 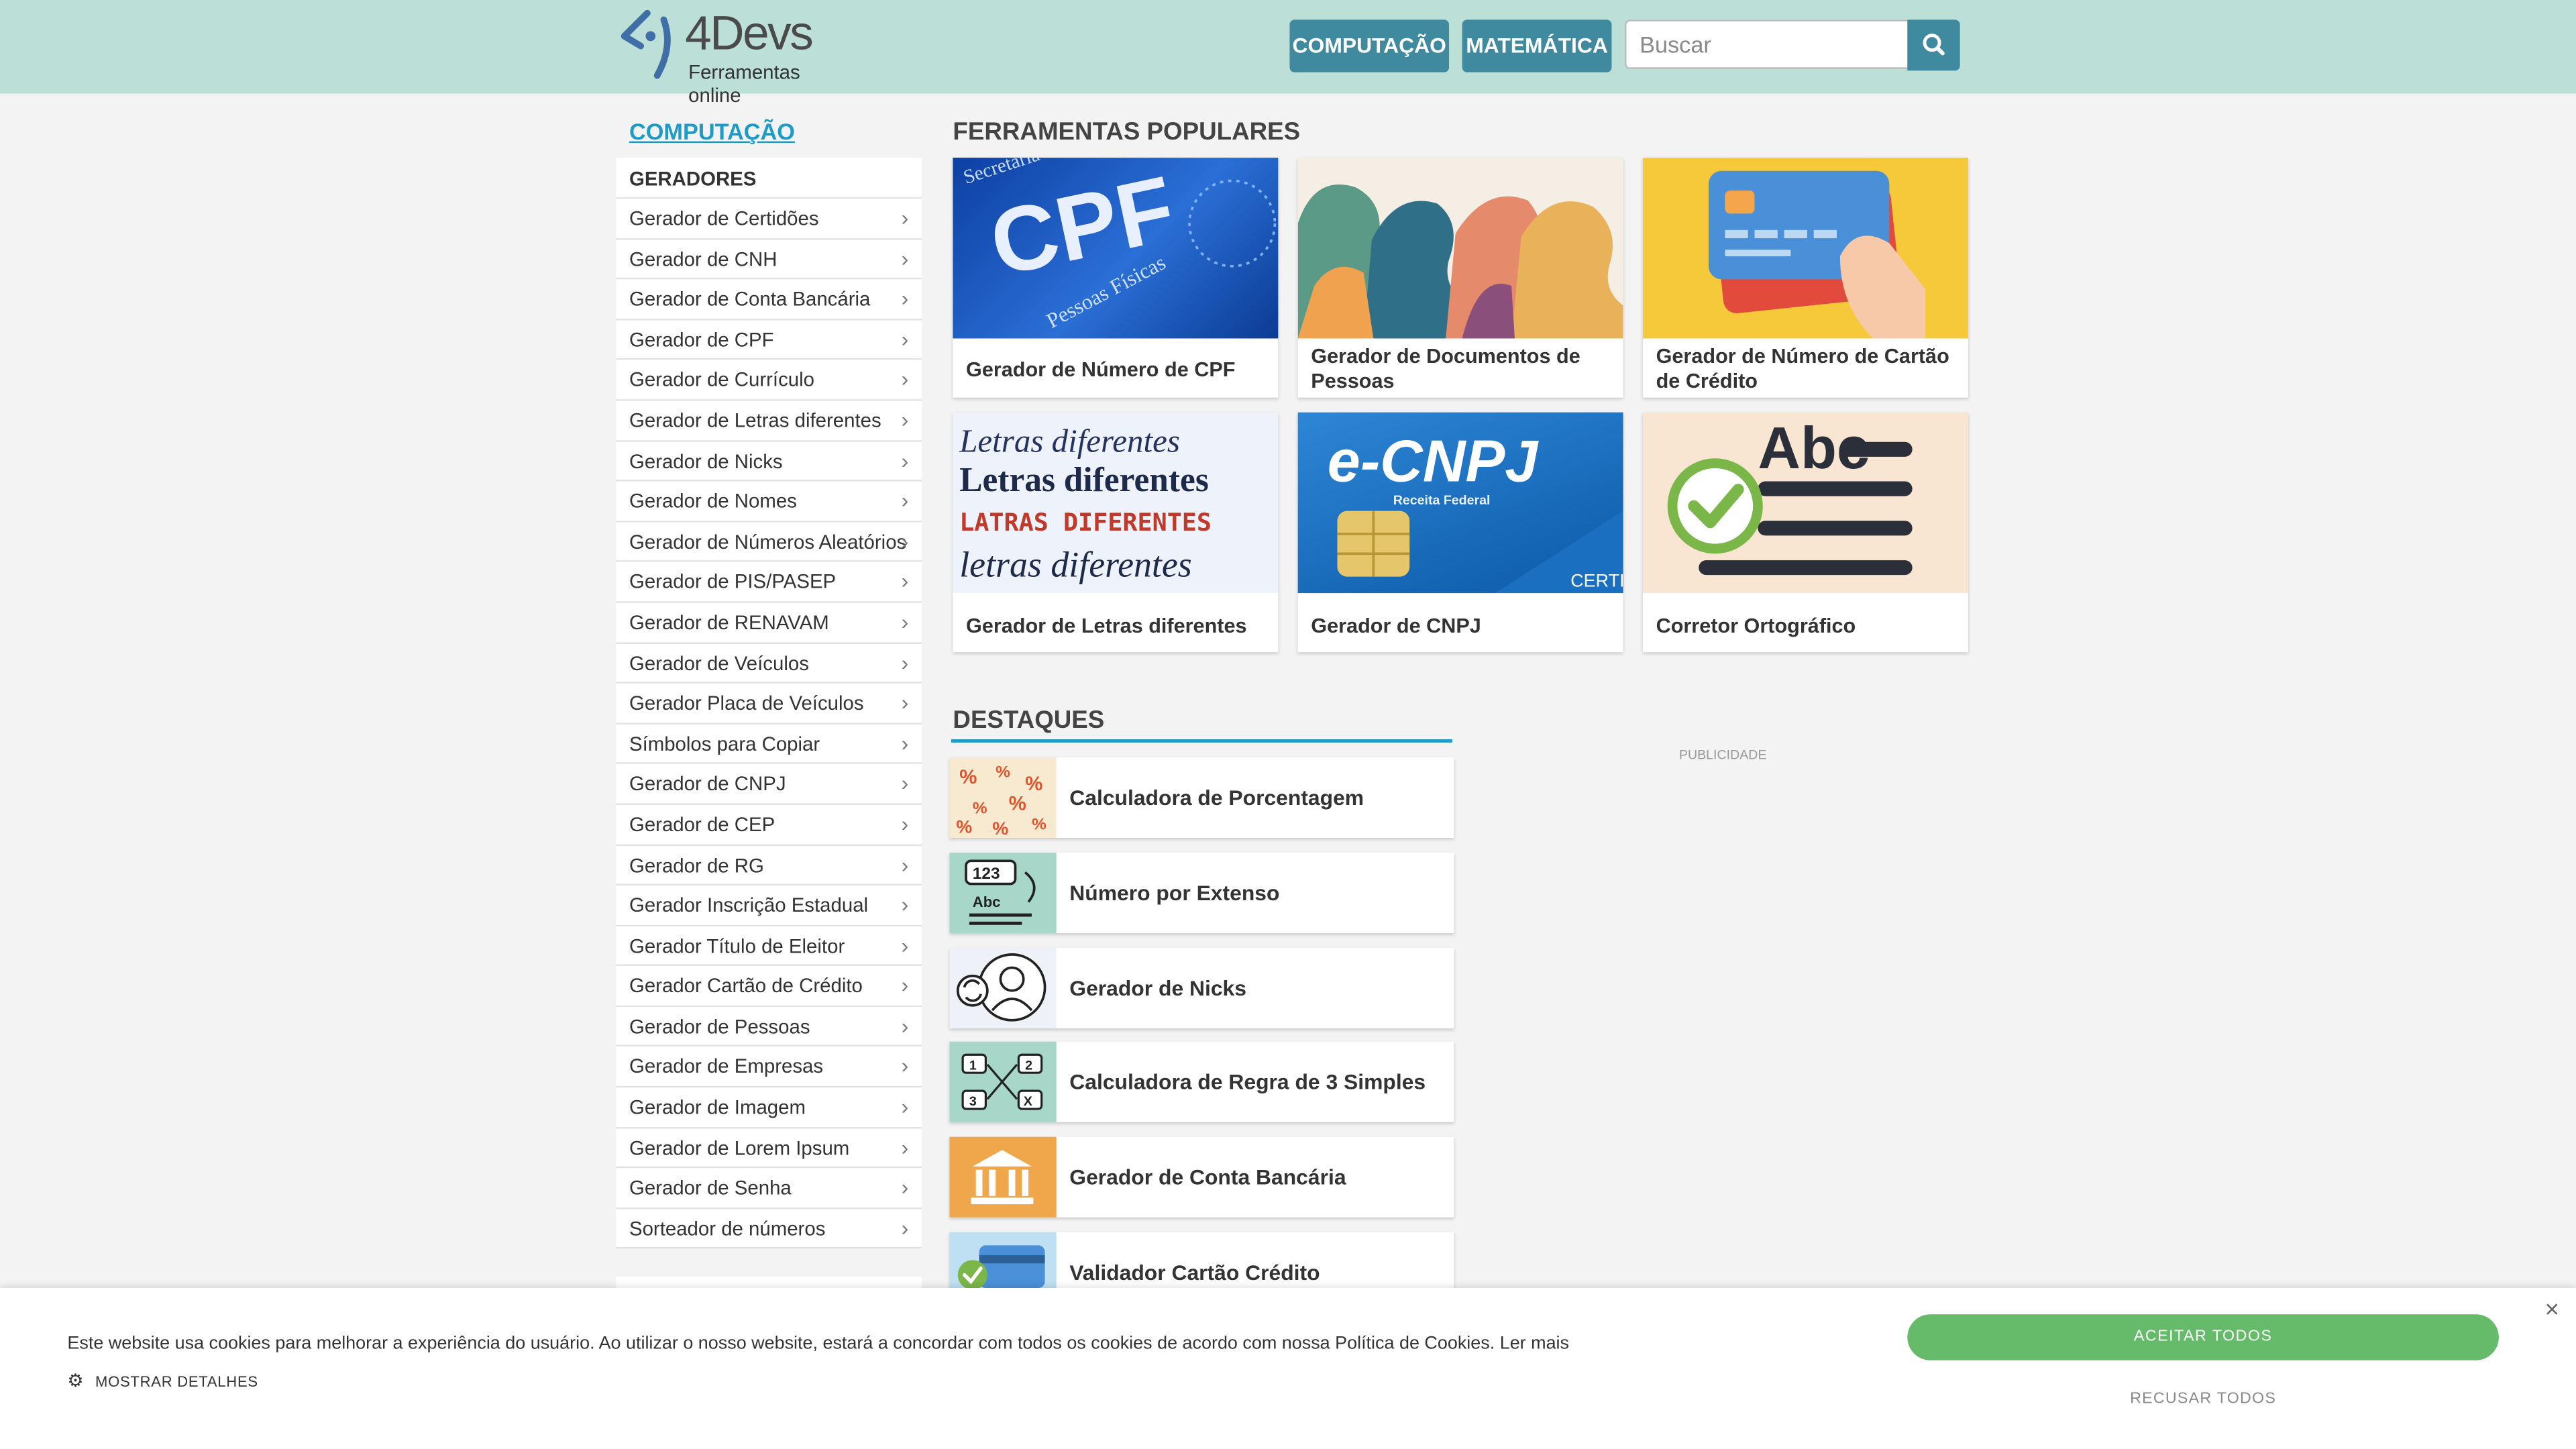 I want to click on svg-text: CERTIF, so click(x=1596, y=580).